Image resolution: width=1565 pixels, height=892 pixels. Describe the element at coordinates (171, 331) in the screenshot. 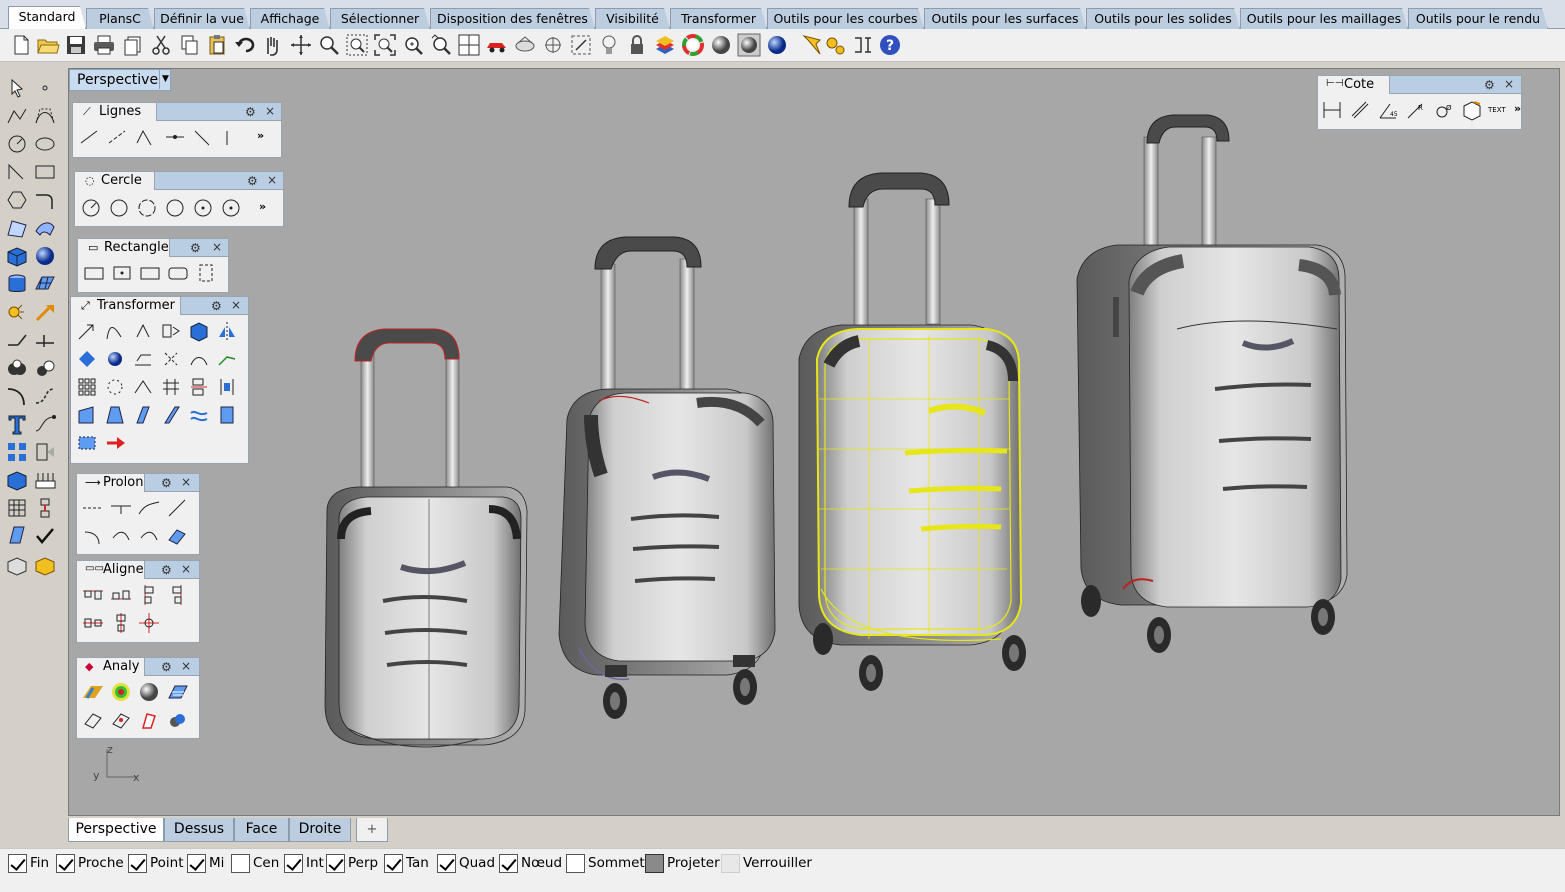

I see `scale-icon` at that location.